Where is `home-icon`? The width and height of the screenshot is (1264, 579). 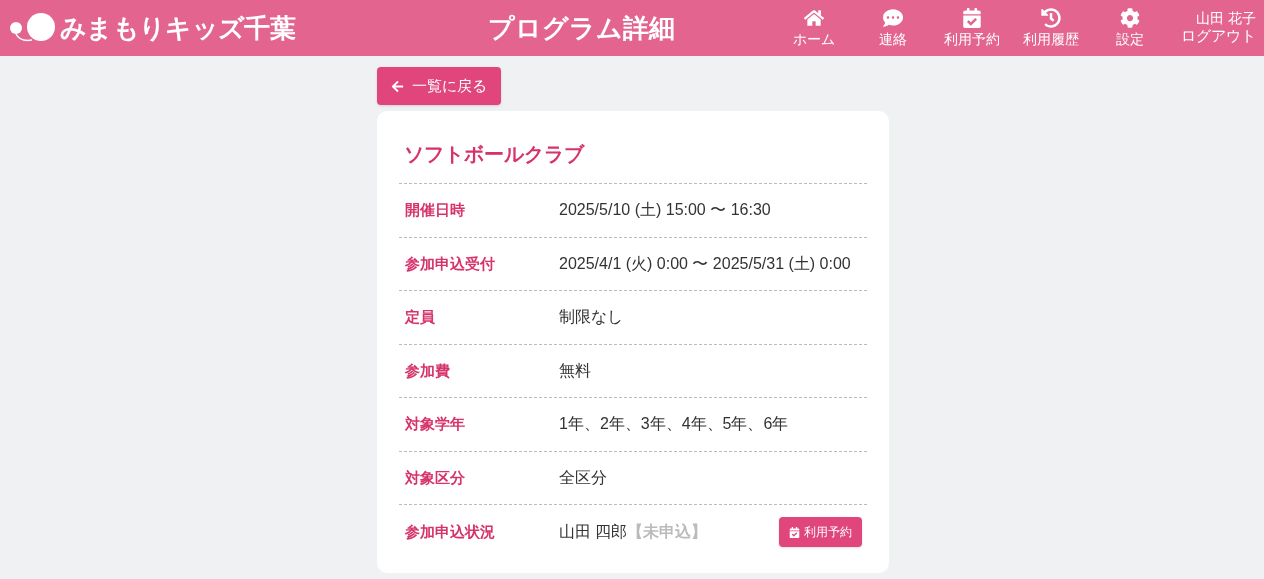 home-icon is located at coordinates (813, 17).